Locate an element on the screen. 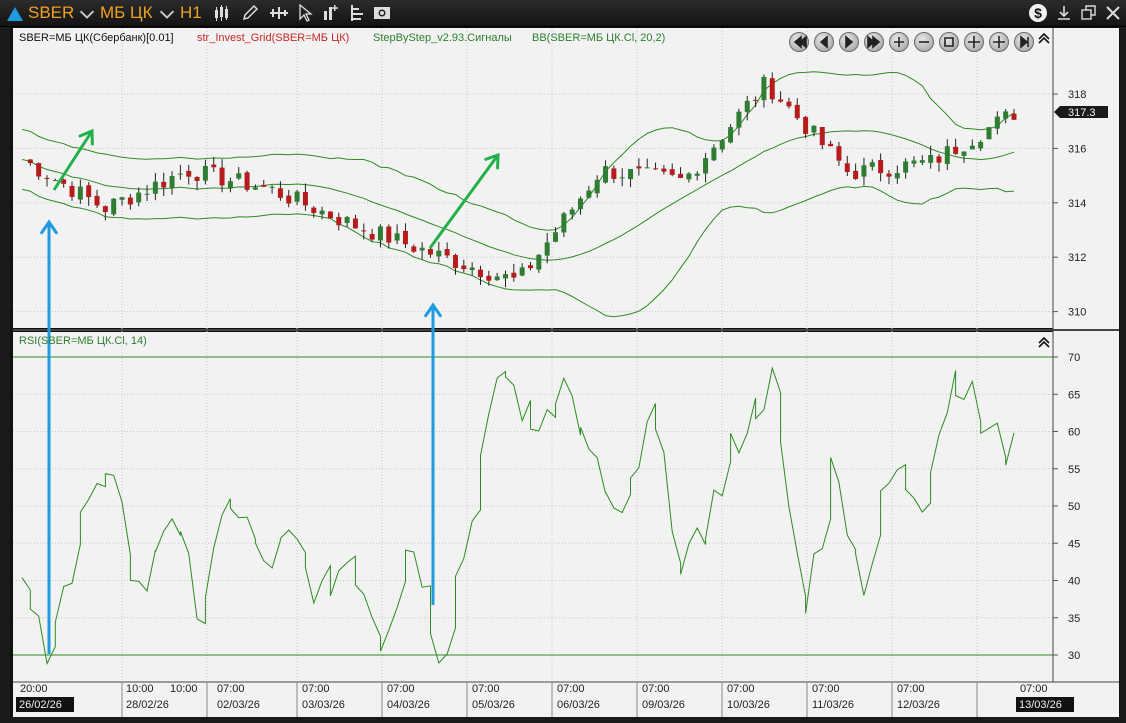 The image size is (1126, 723). up-triangle-icon is located at coordinates (15, 14).